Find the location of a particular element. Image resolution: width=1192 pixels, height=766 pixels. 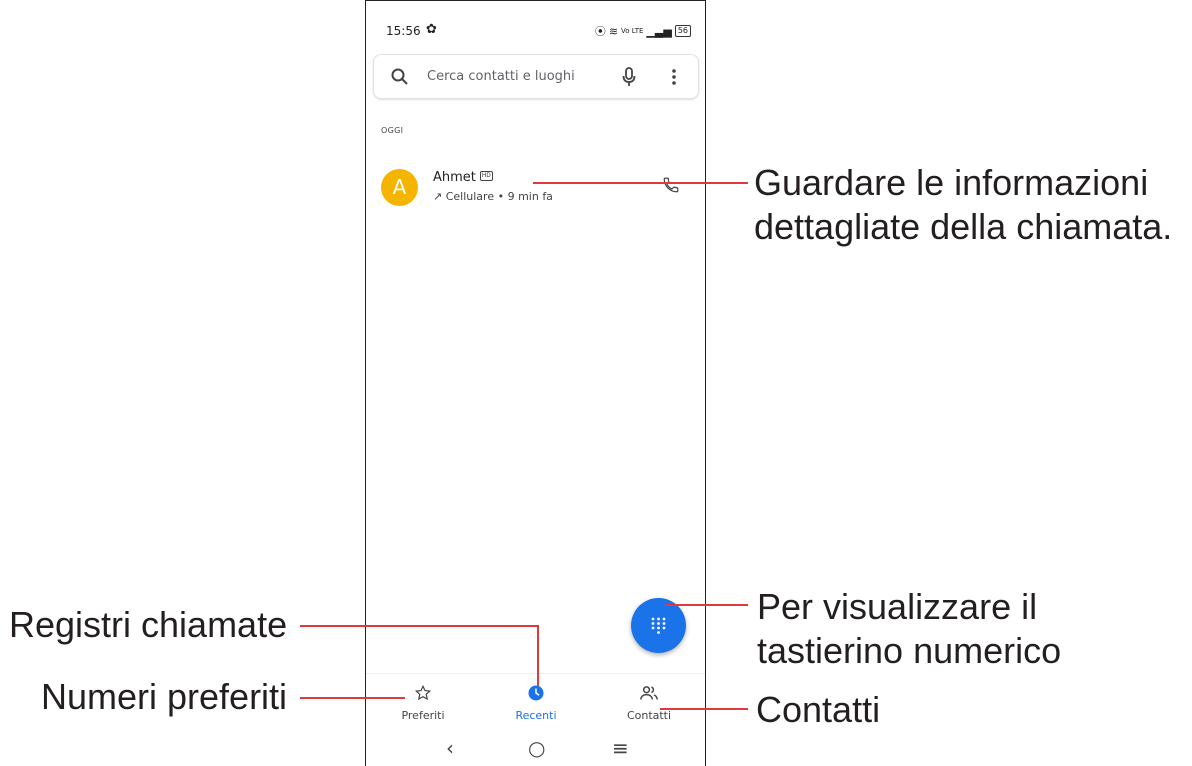

callout-call-info-line1: Guardare le informazioni is located at coordinates (951, 182).